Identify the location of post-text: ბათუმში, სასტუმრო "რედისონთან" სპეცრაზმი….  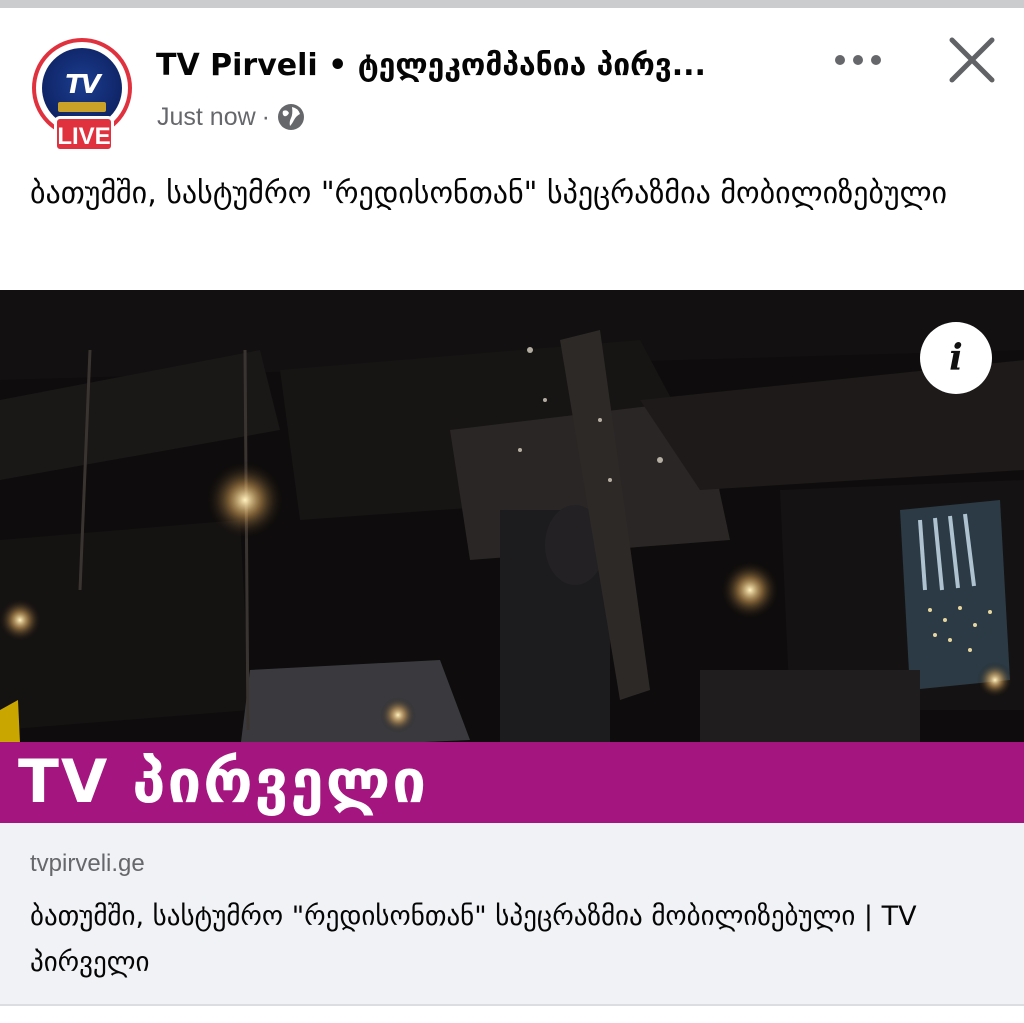
(489, 193).